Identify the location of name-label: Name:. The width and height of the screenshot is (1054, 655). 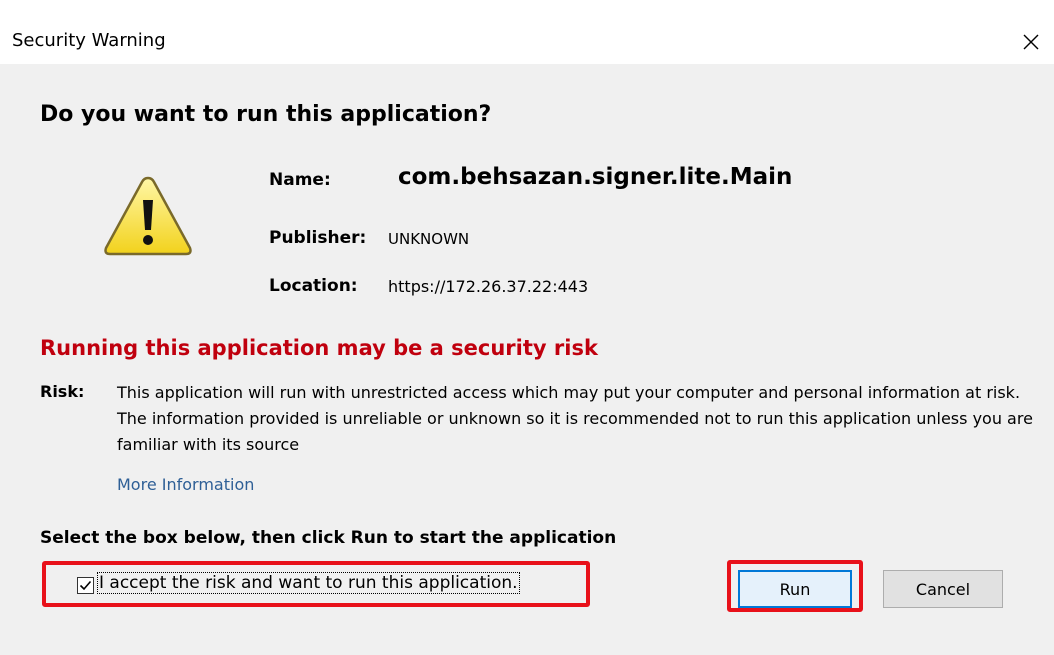
(300, 180).